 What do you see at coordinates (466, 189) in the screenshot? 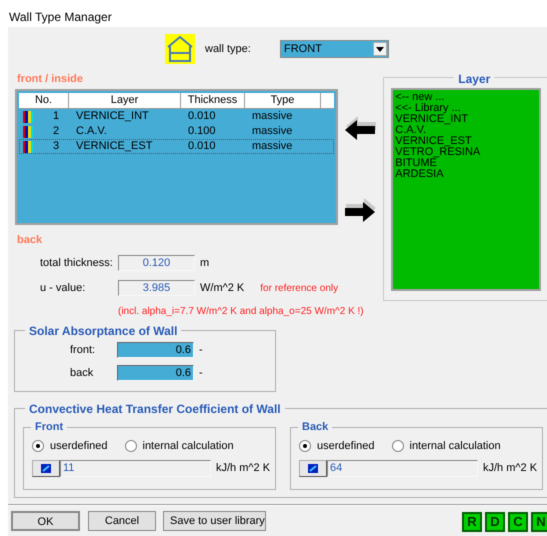
I see `layer-list: <-- new ... <<- Library ... VERNICE_INT C.A.V. VERNICE_EST VETRO_RESINA BITUME ARDESIA` at bounding box center [466, 189].